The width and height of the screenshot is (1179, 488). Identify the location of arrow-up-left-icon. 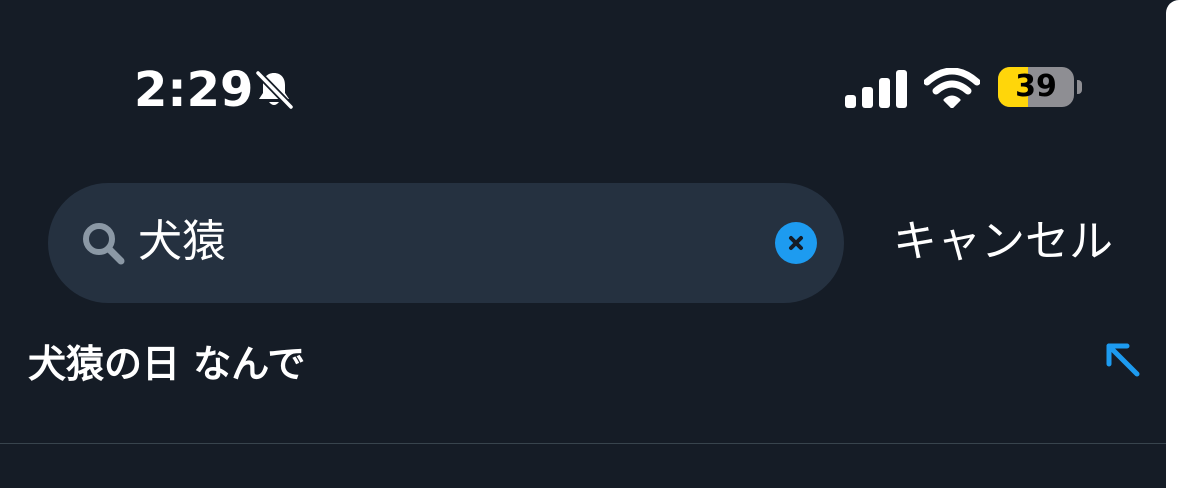
(1123, 360).